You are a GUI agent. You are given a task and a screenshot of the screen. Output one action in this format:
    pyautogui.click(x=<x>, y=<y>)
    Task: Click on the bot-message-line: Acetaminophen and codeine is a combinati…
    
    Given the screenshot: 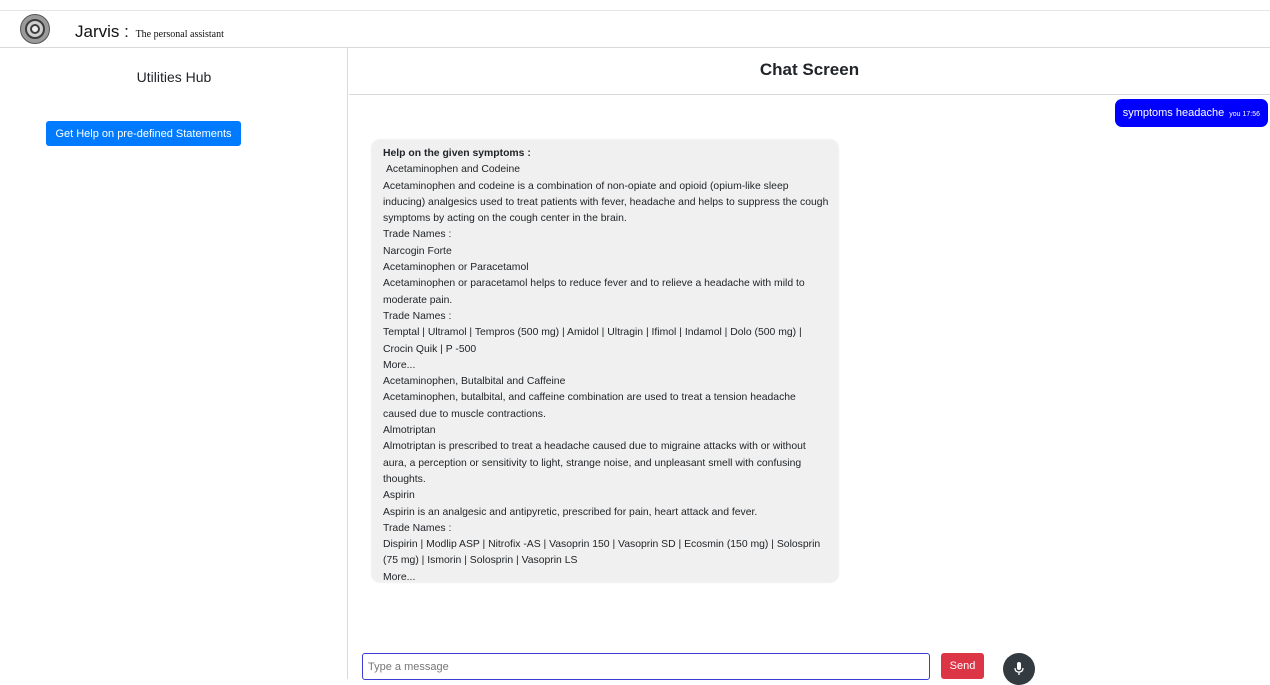 What is the action you would take?
    pyautogui.click(x=606, y=202)
    